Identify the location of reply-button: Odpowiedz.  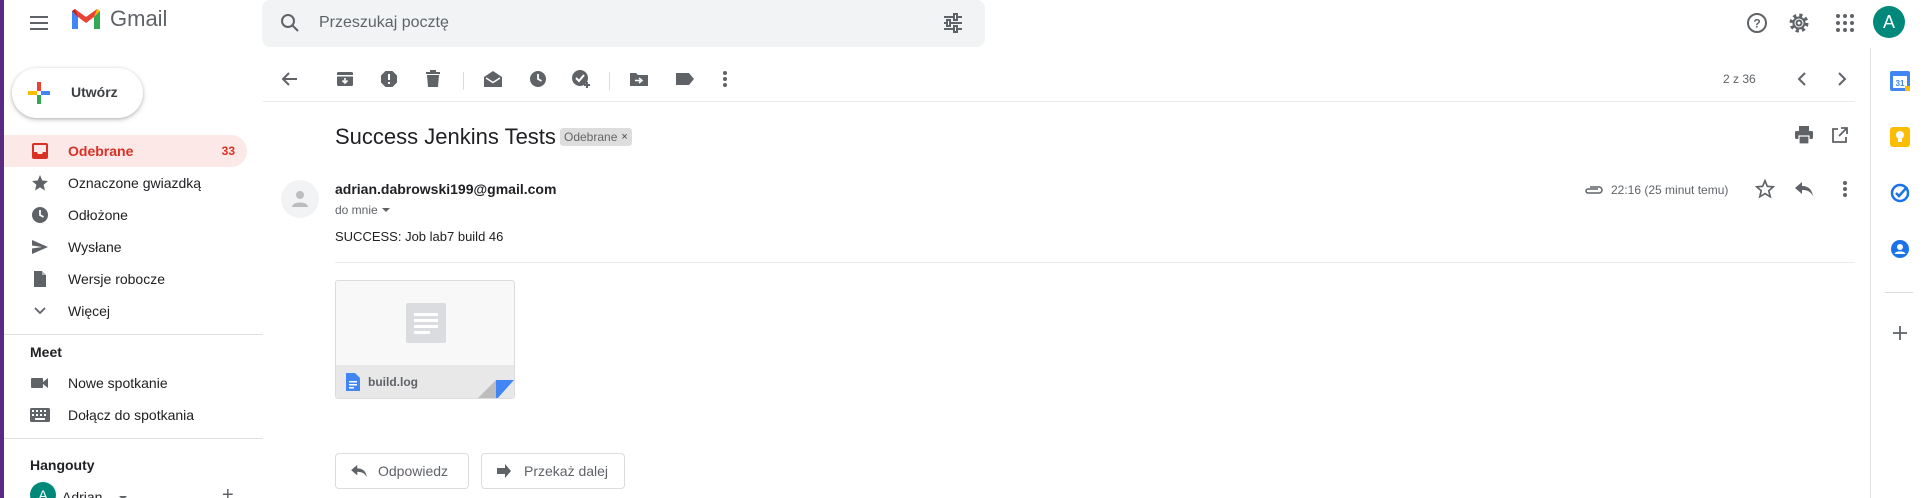
(402, 471).